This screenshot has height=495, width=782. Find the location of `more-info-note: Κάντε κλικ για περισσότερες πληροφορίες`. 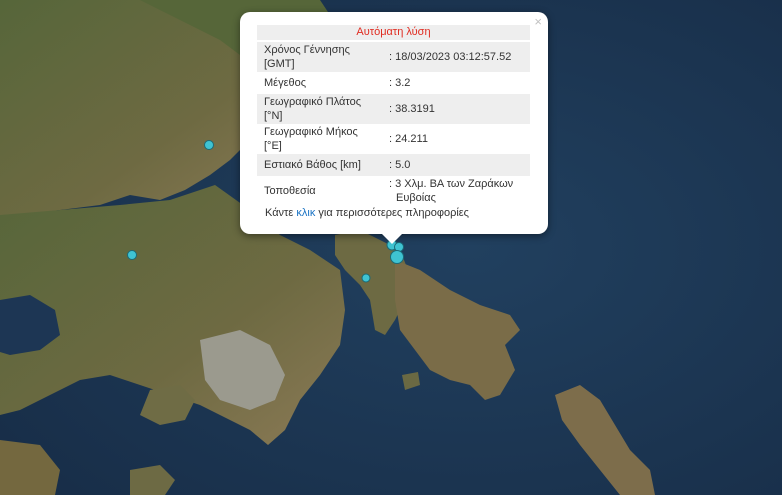

more-info-note: Κάντε κλικ για περισσότερες πληροφορίες is located at coordinates (367, 213).